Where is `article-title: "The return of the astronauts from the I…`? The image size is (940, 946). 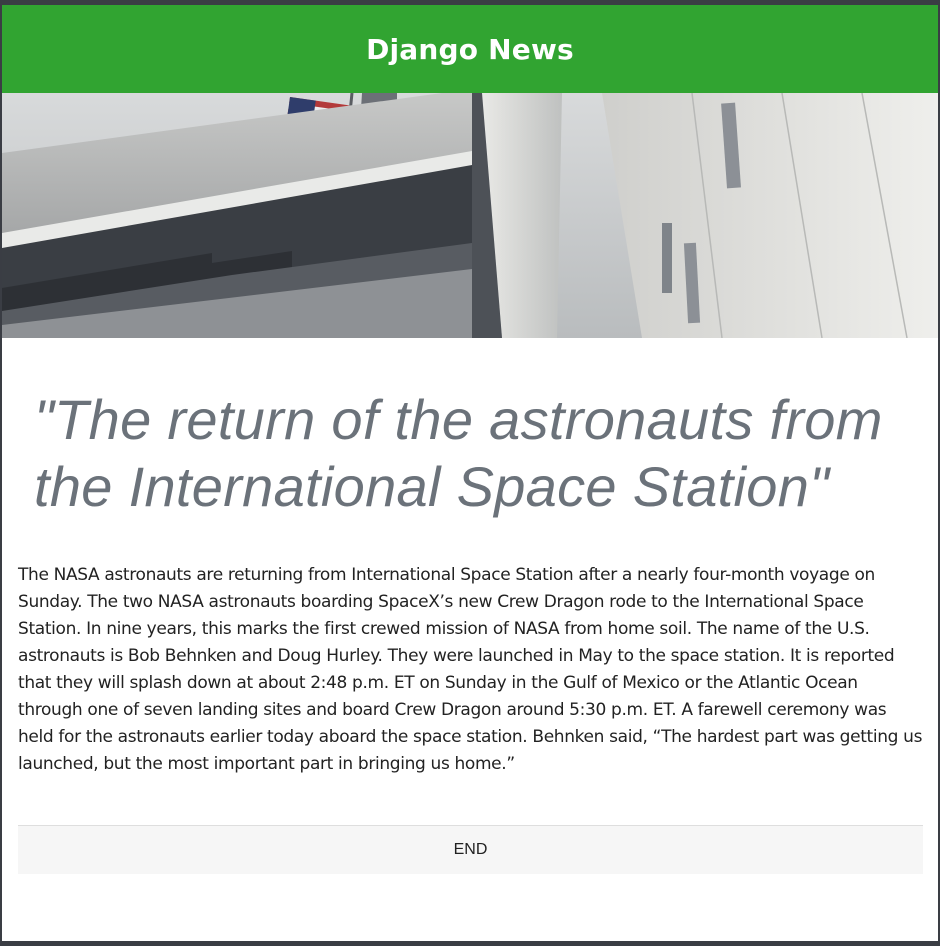 article-title: "The return of the astronauts from the I… is located at coordinates (458, 453).